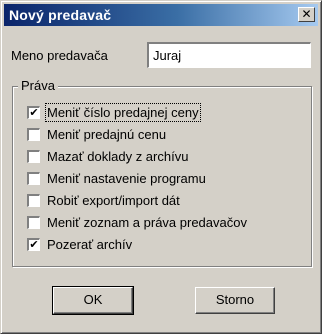 This screenshot has height=334, width=322. I want to click on window-title: Nový predavač, so click(60, 15).